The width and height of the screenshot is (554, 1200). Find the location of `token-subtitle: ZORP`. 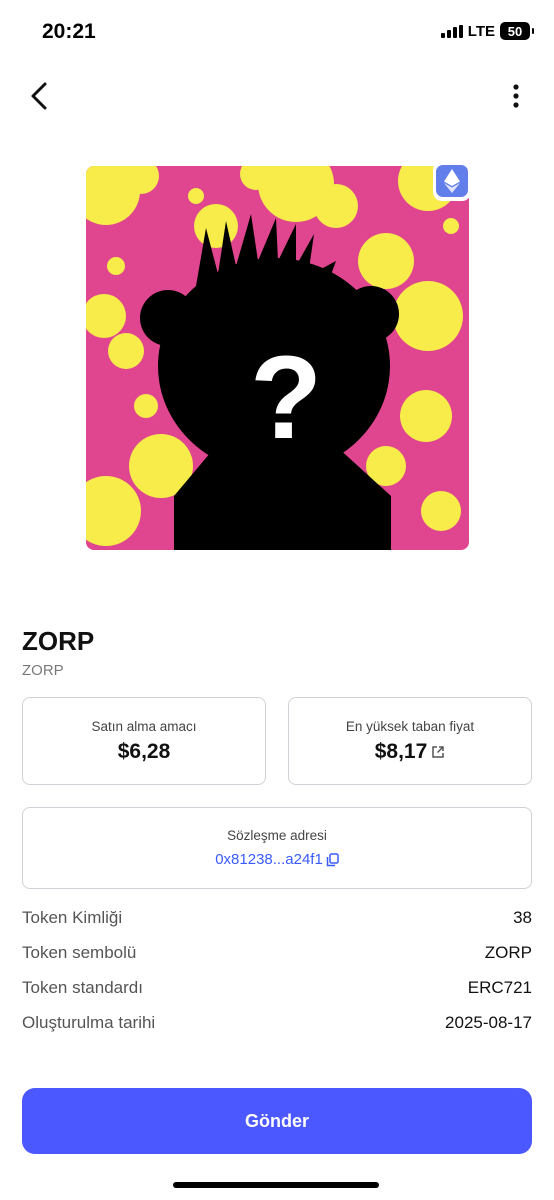

token-subtitle: ZORP is located at coordinates (43, 670).